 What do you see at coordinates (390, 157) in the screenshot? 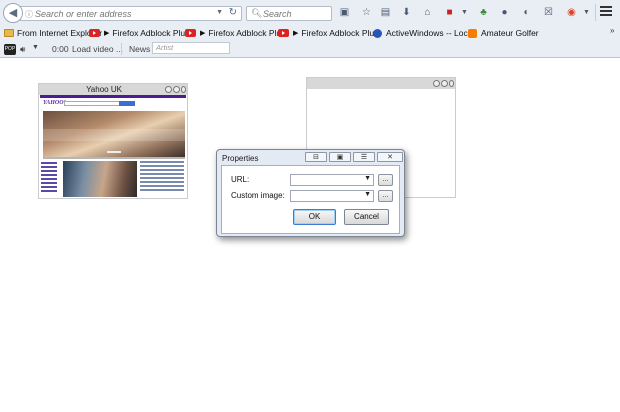
I see `close-icon: ✕` at bounding box center [390, 157].